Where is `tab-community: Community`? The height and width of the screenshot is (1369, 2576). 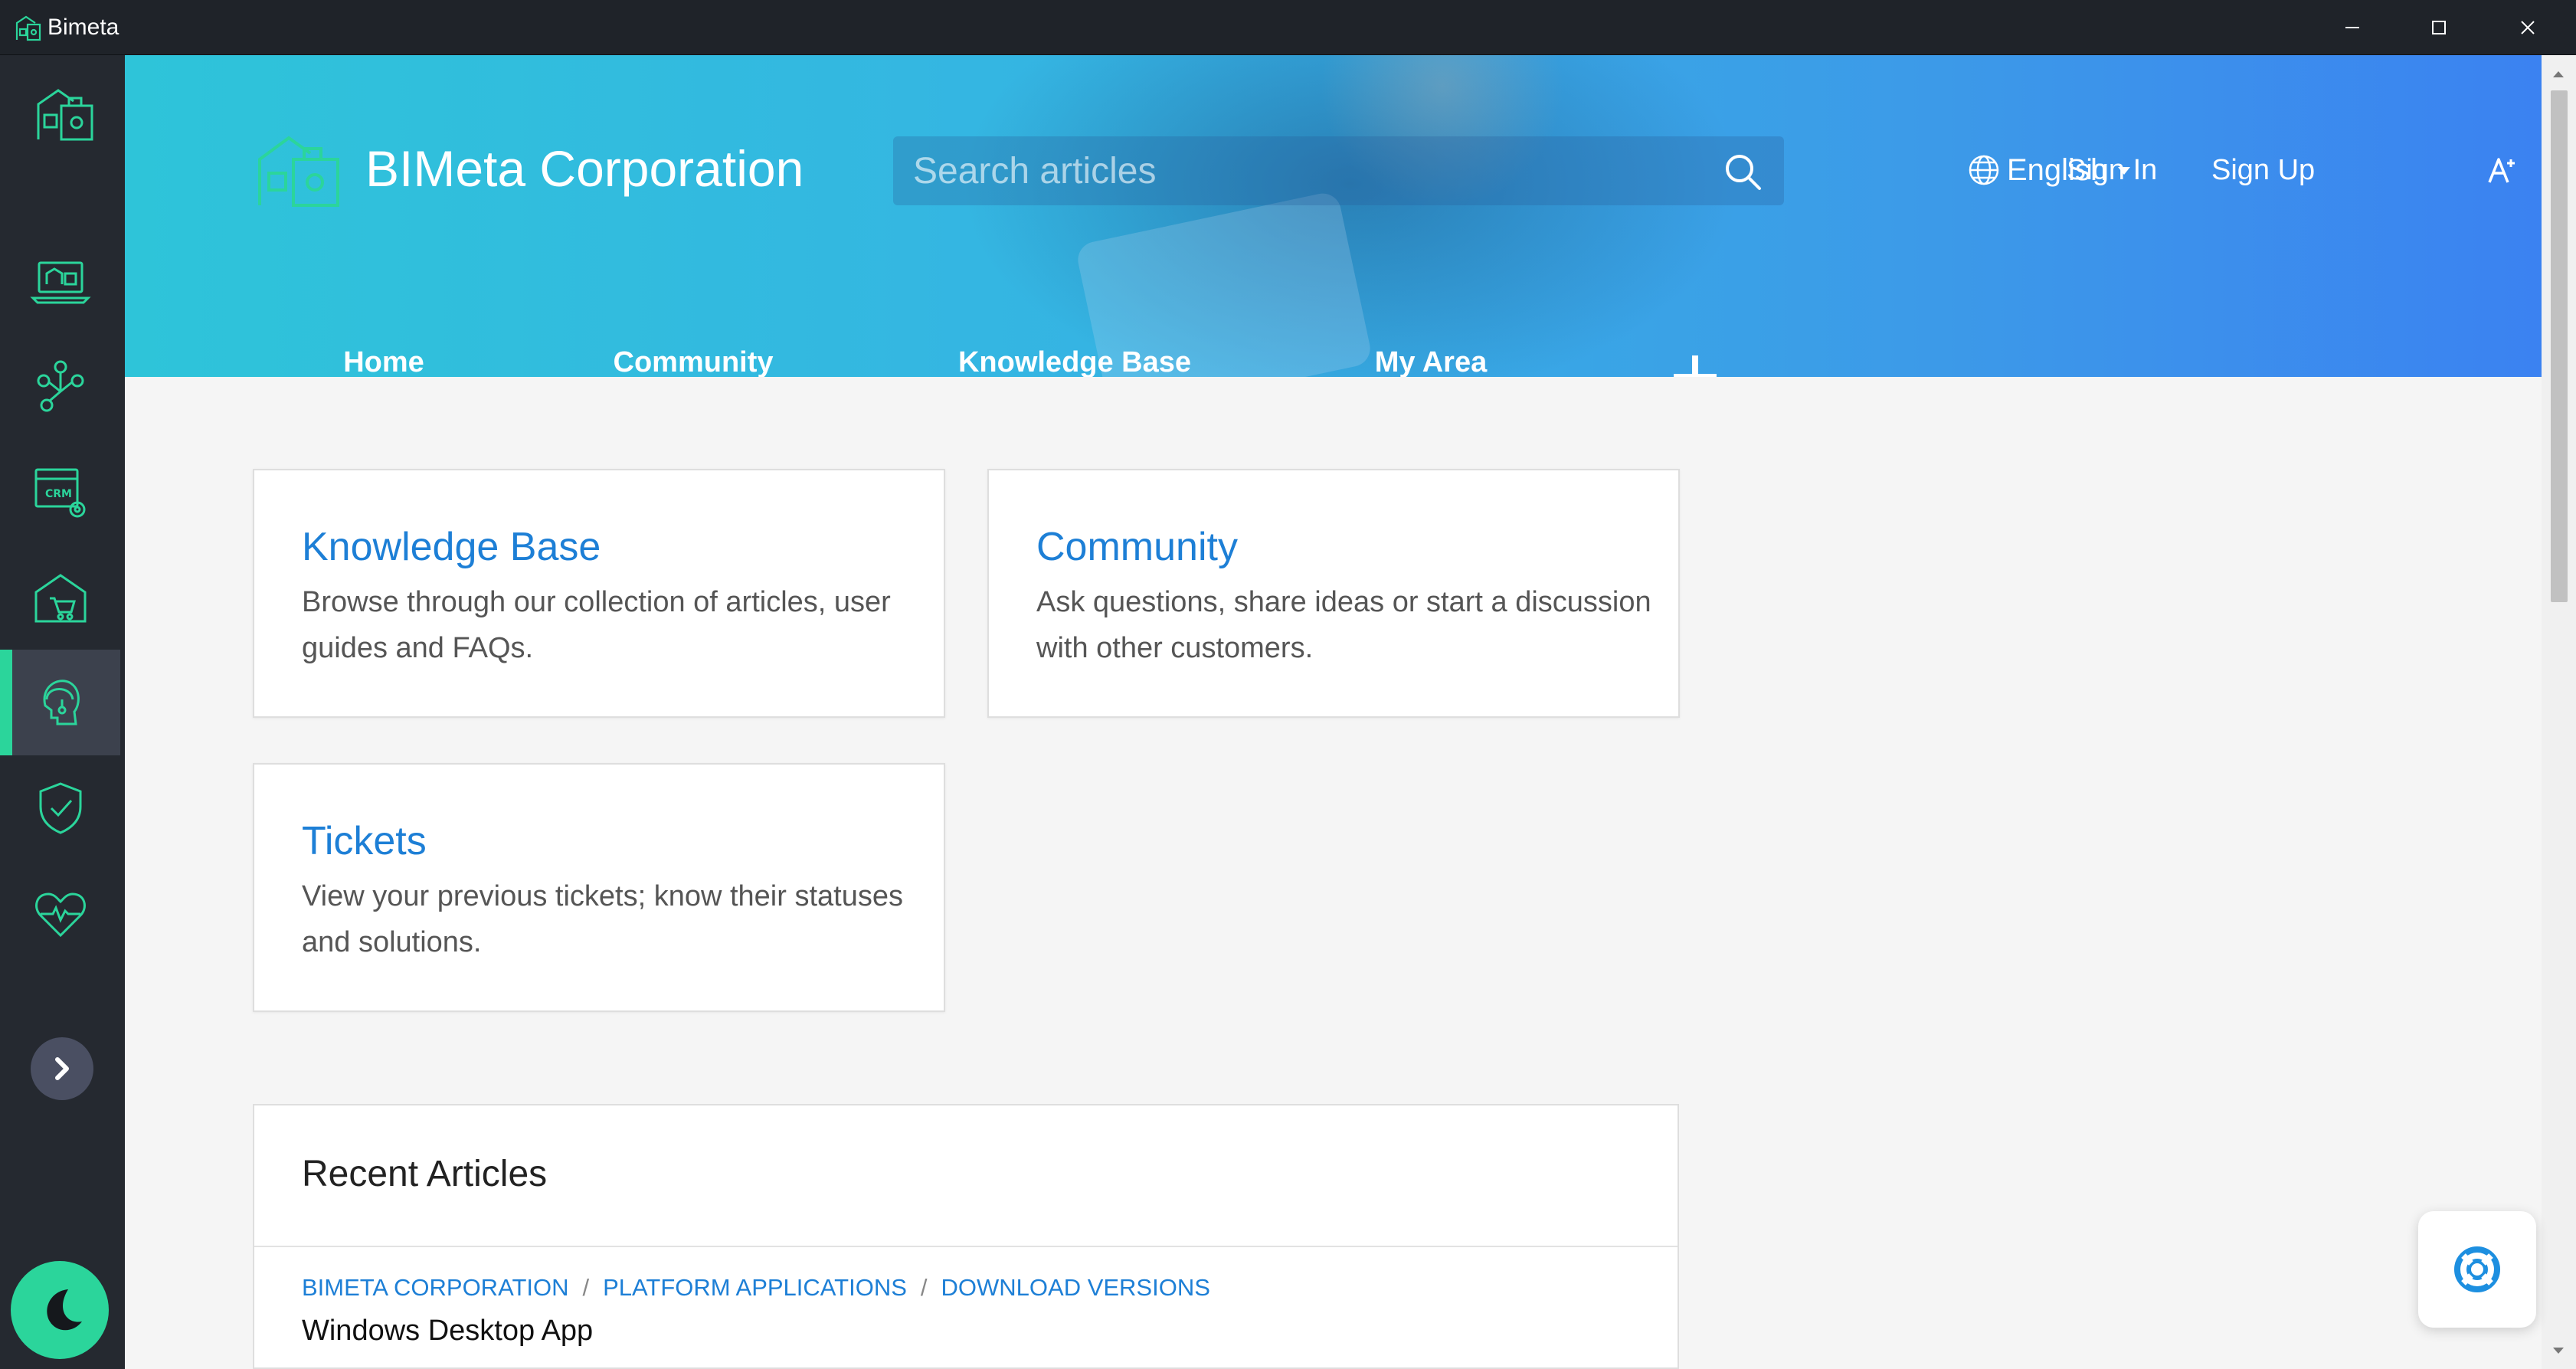
tab-community: Community is located at coordinates (693, 361).